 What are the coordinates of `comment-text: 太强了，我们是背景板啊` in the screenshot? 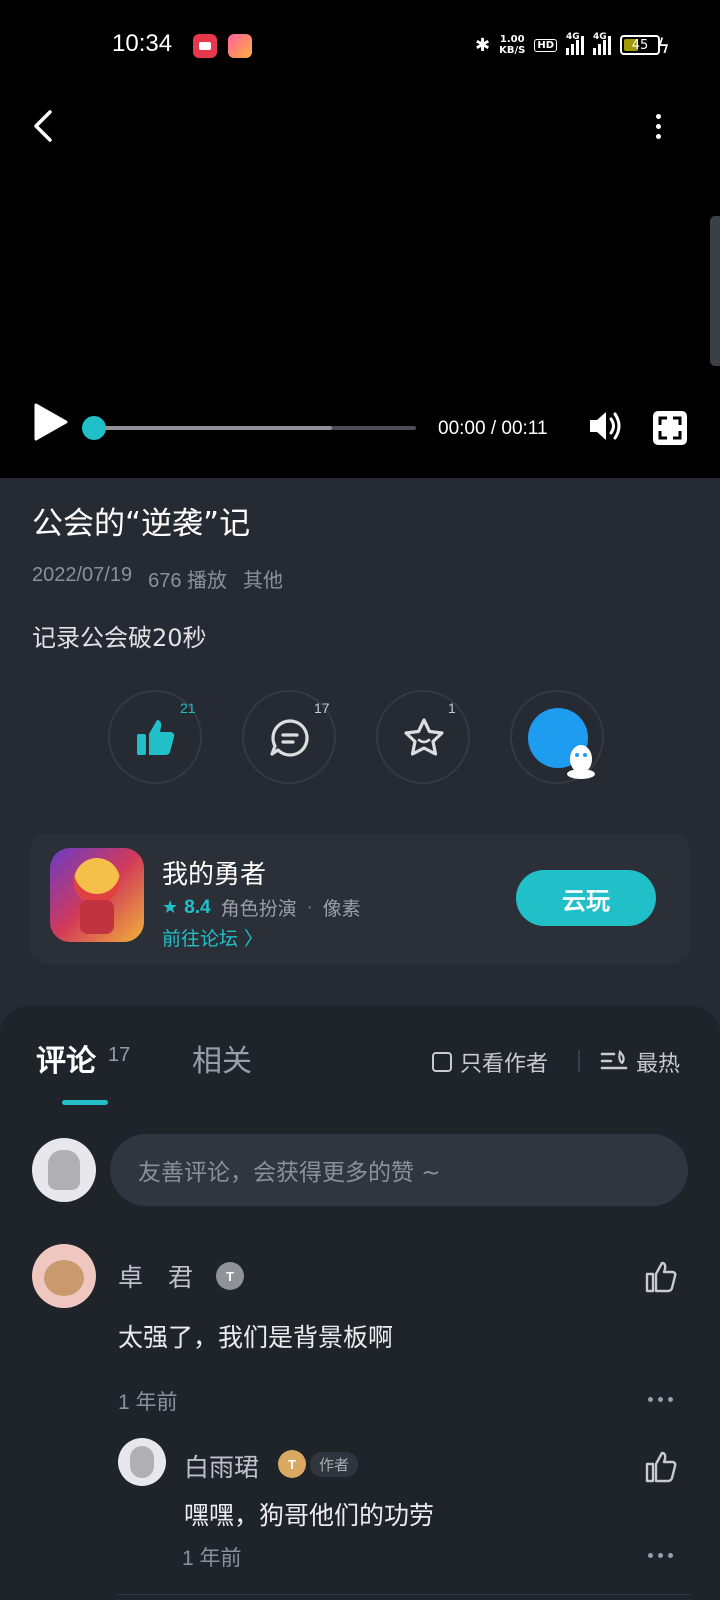 It's located at (256, 1337).